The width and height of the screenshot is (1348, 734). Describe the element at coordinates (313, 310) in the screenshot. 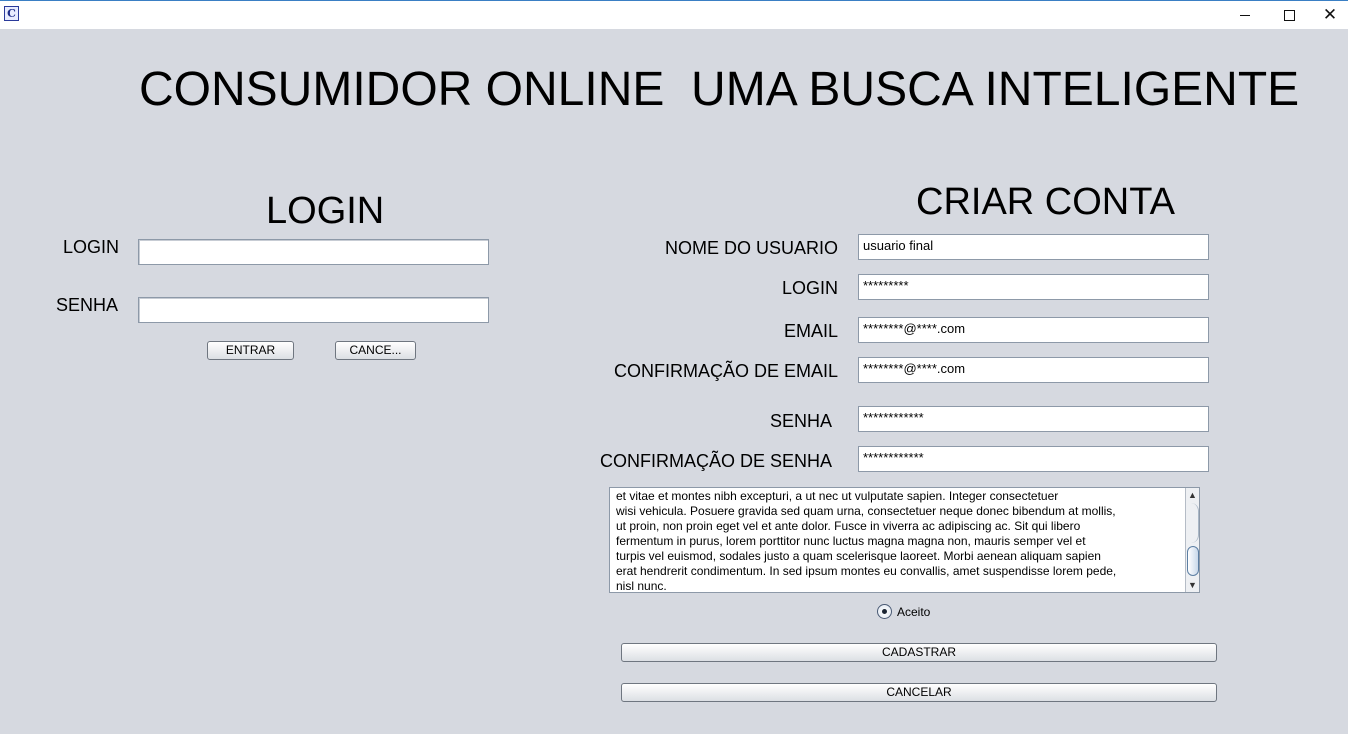

I see `senha-input` at that location.